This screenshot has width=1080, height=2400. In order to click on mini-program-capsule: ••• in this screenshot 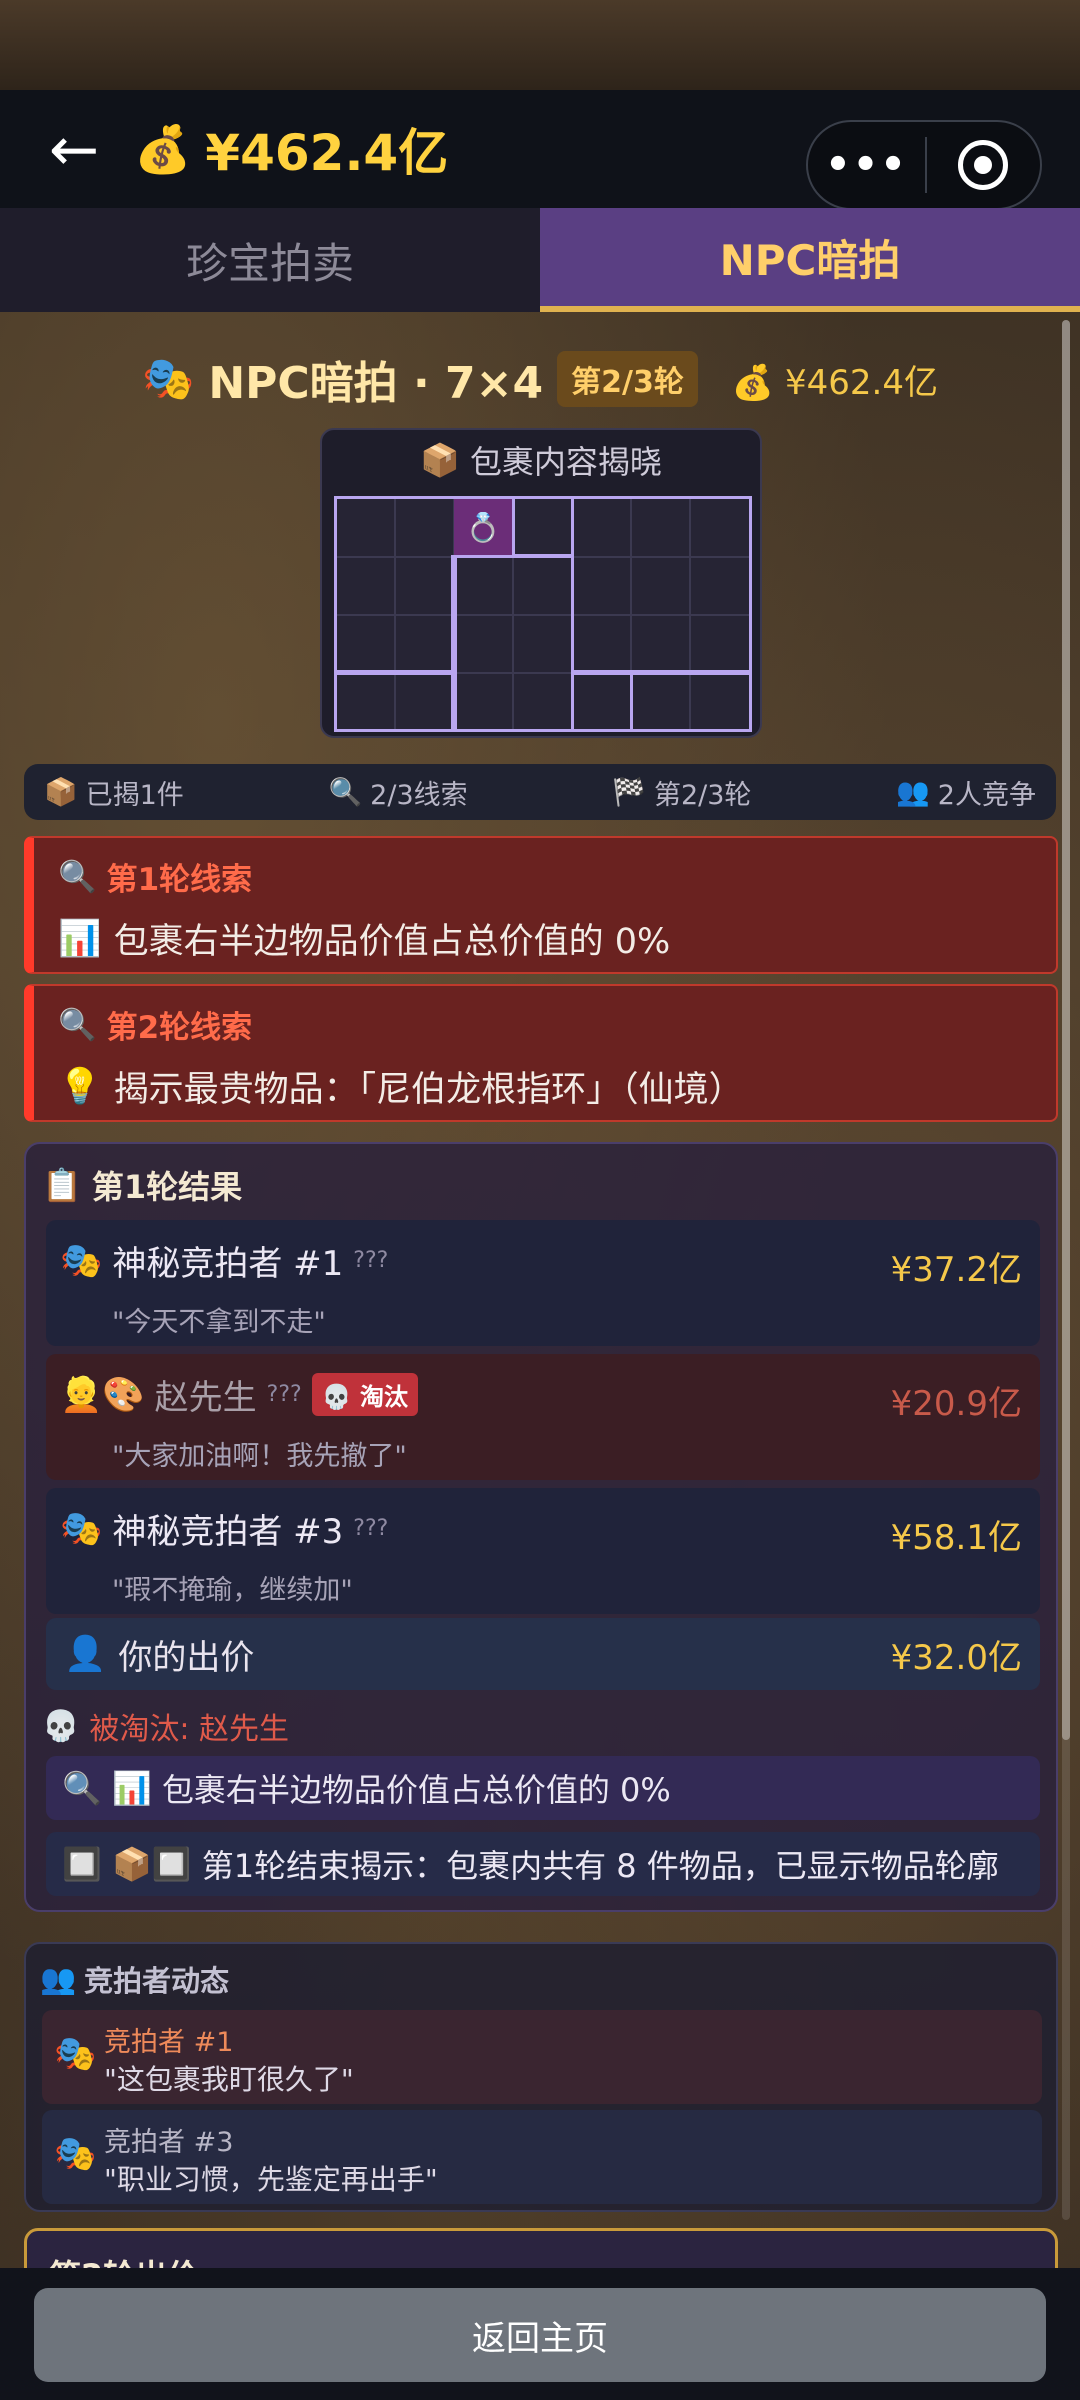, I will do `click(924, 165)`.